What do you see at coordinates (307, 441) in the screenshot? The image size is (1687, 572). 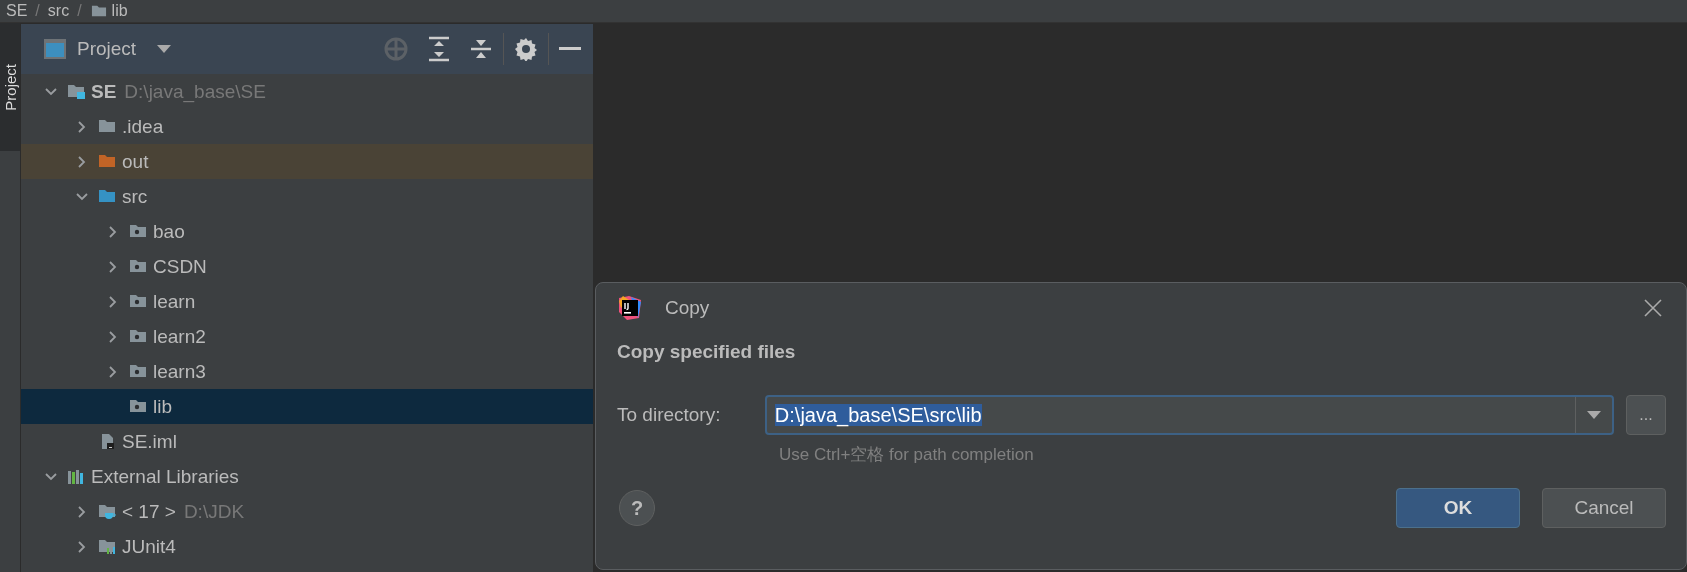 I see `tree-row: SE.iml` at bounding box center [307, 441].